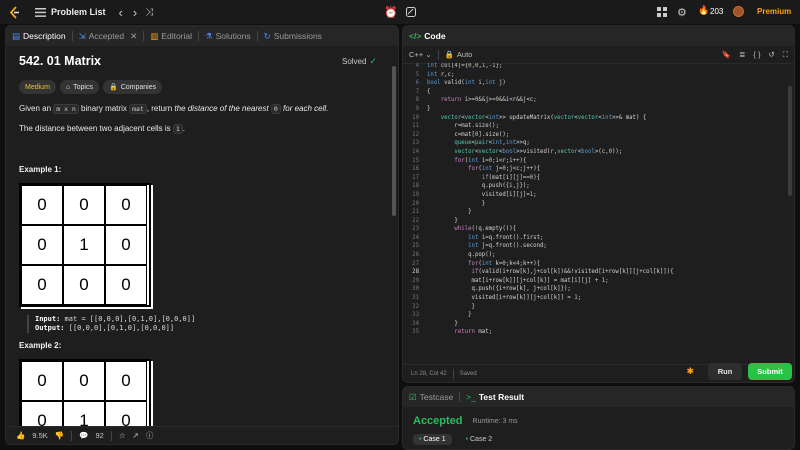 The height and width of the screenshot is (450, 800). Describe the element at coordinates (429, 108) in the screenshot. I see `line-text: }` at that location.